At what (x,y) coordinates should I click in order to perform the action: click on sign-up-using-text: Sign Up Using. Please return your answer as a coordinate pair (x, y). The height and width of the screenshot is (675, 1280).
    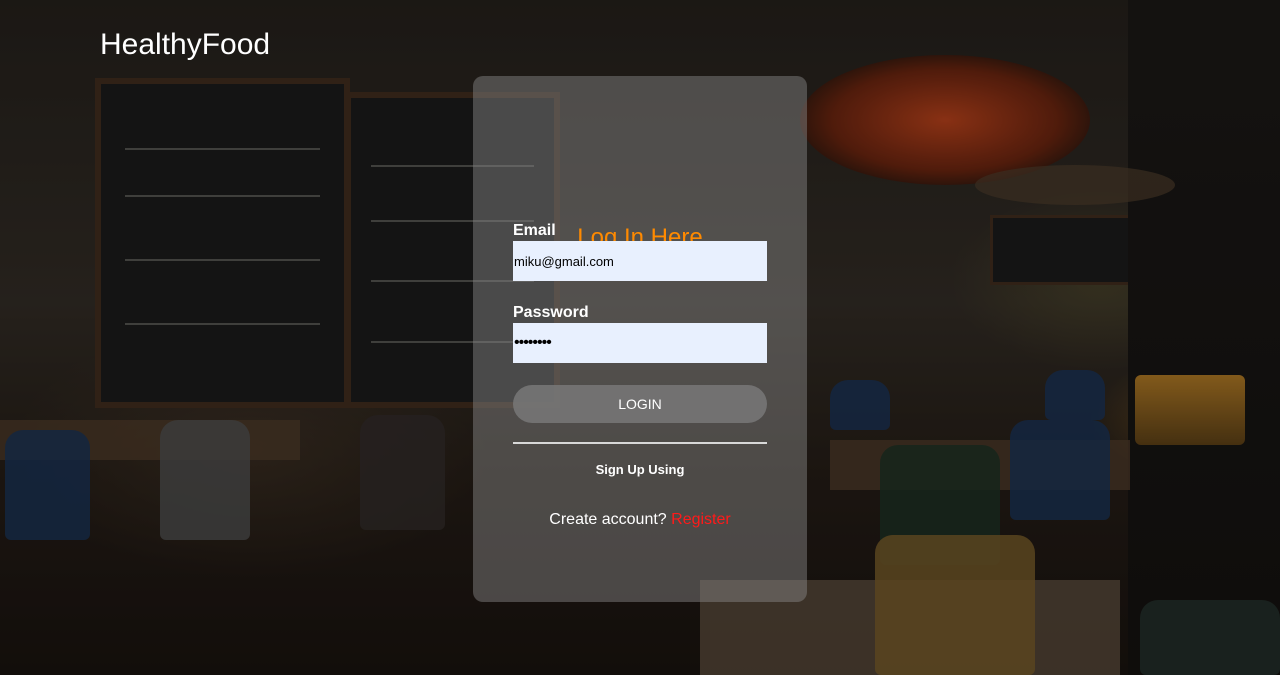
    Looking at the image, I should click on (640, 469).